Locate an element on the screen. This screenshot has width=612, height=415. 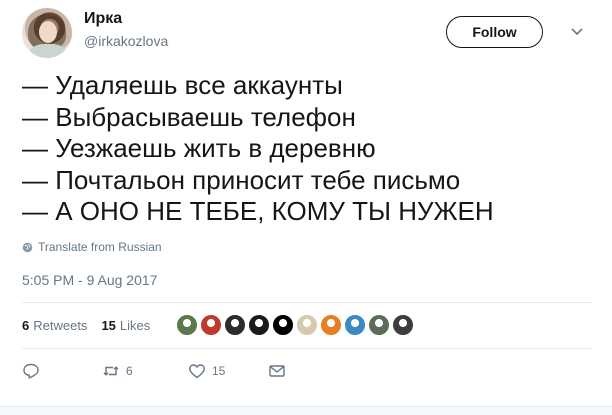
likes-label: Likes is located at coordinates (135, 325).